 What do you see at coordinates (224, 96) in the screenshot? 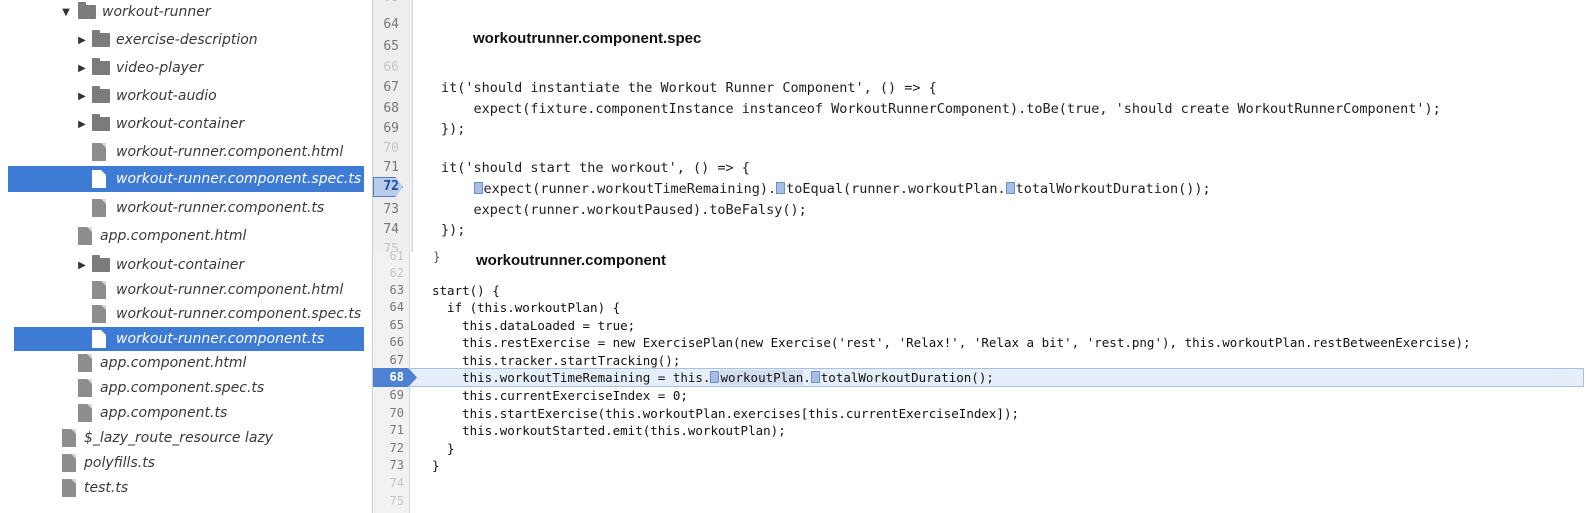
I see `tree-folder-workout-audio: ▶ workout-audio` at bounding box center [224, 96].